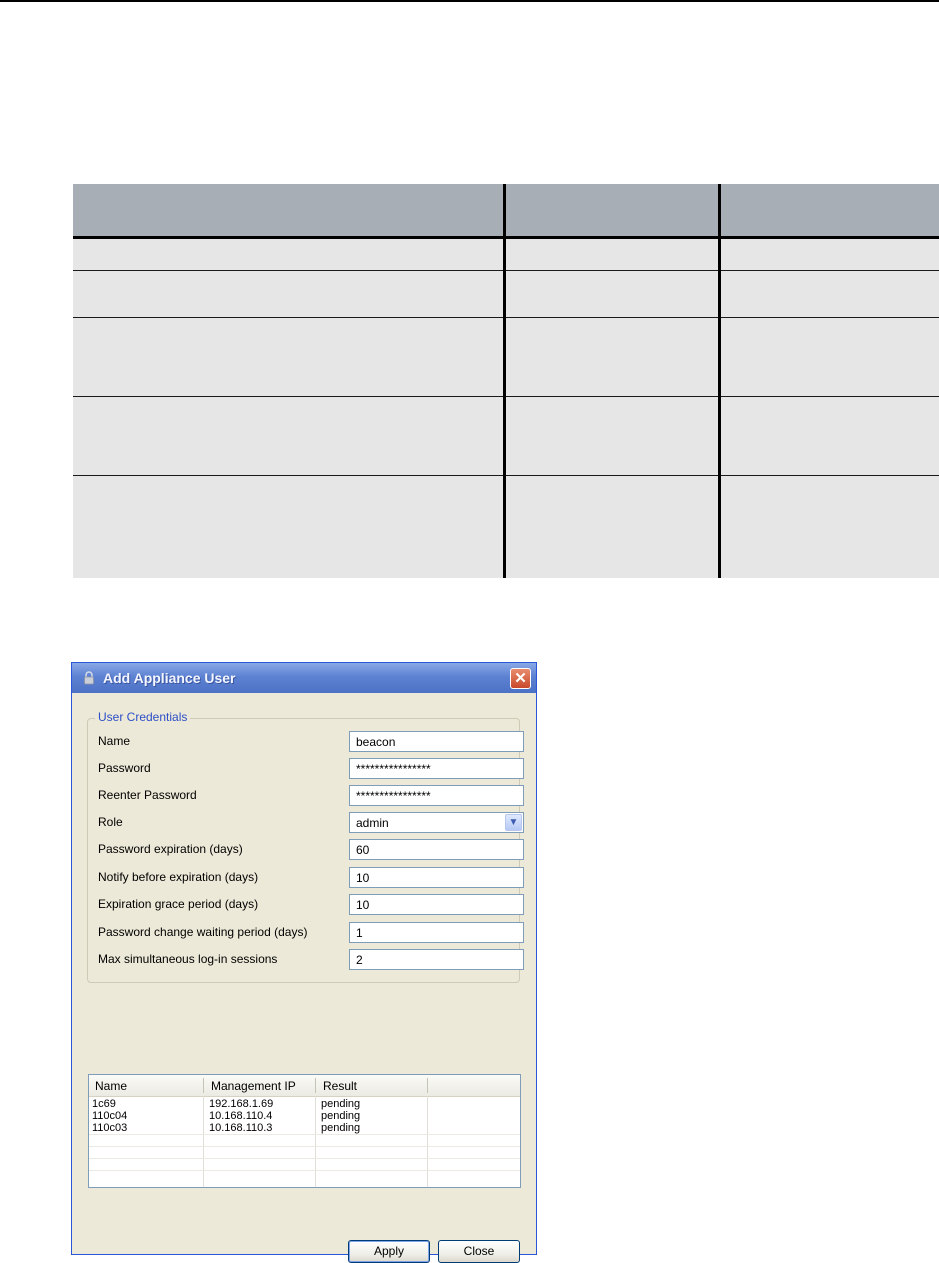 This screenshot has height=1263, width=939. What do you see at coordinates (311, 850) in the screenshot?
I see `password-expiration-row: Password expiration (days) 60` at bounding box center [311, 850].